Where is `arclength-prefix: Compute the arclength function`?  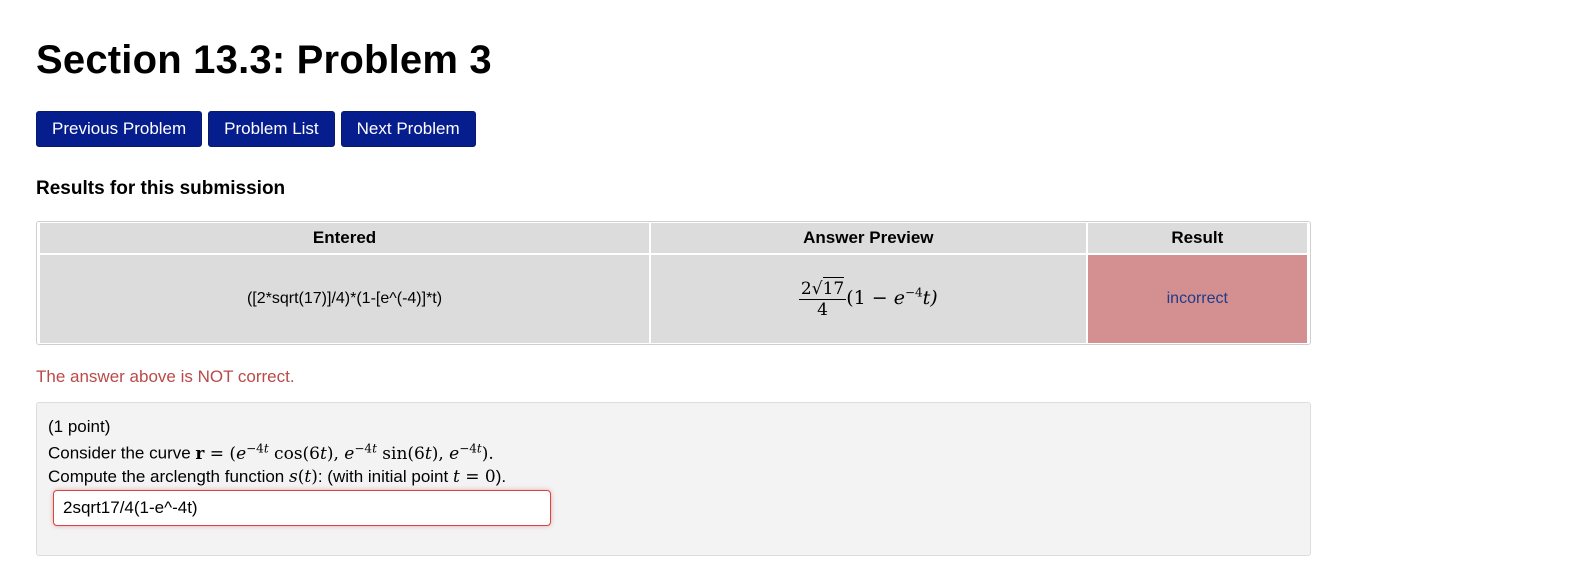 arclength-prefix: Compute the arclength function is located at coordinates (168, 476).